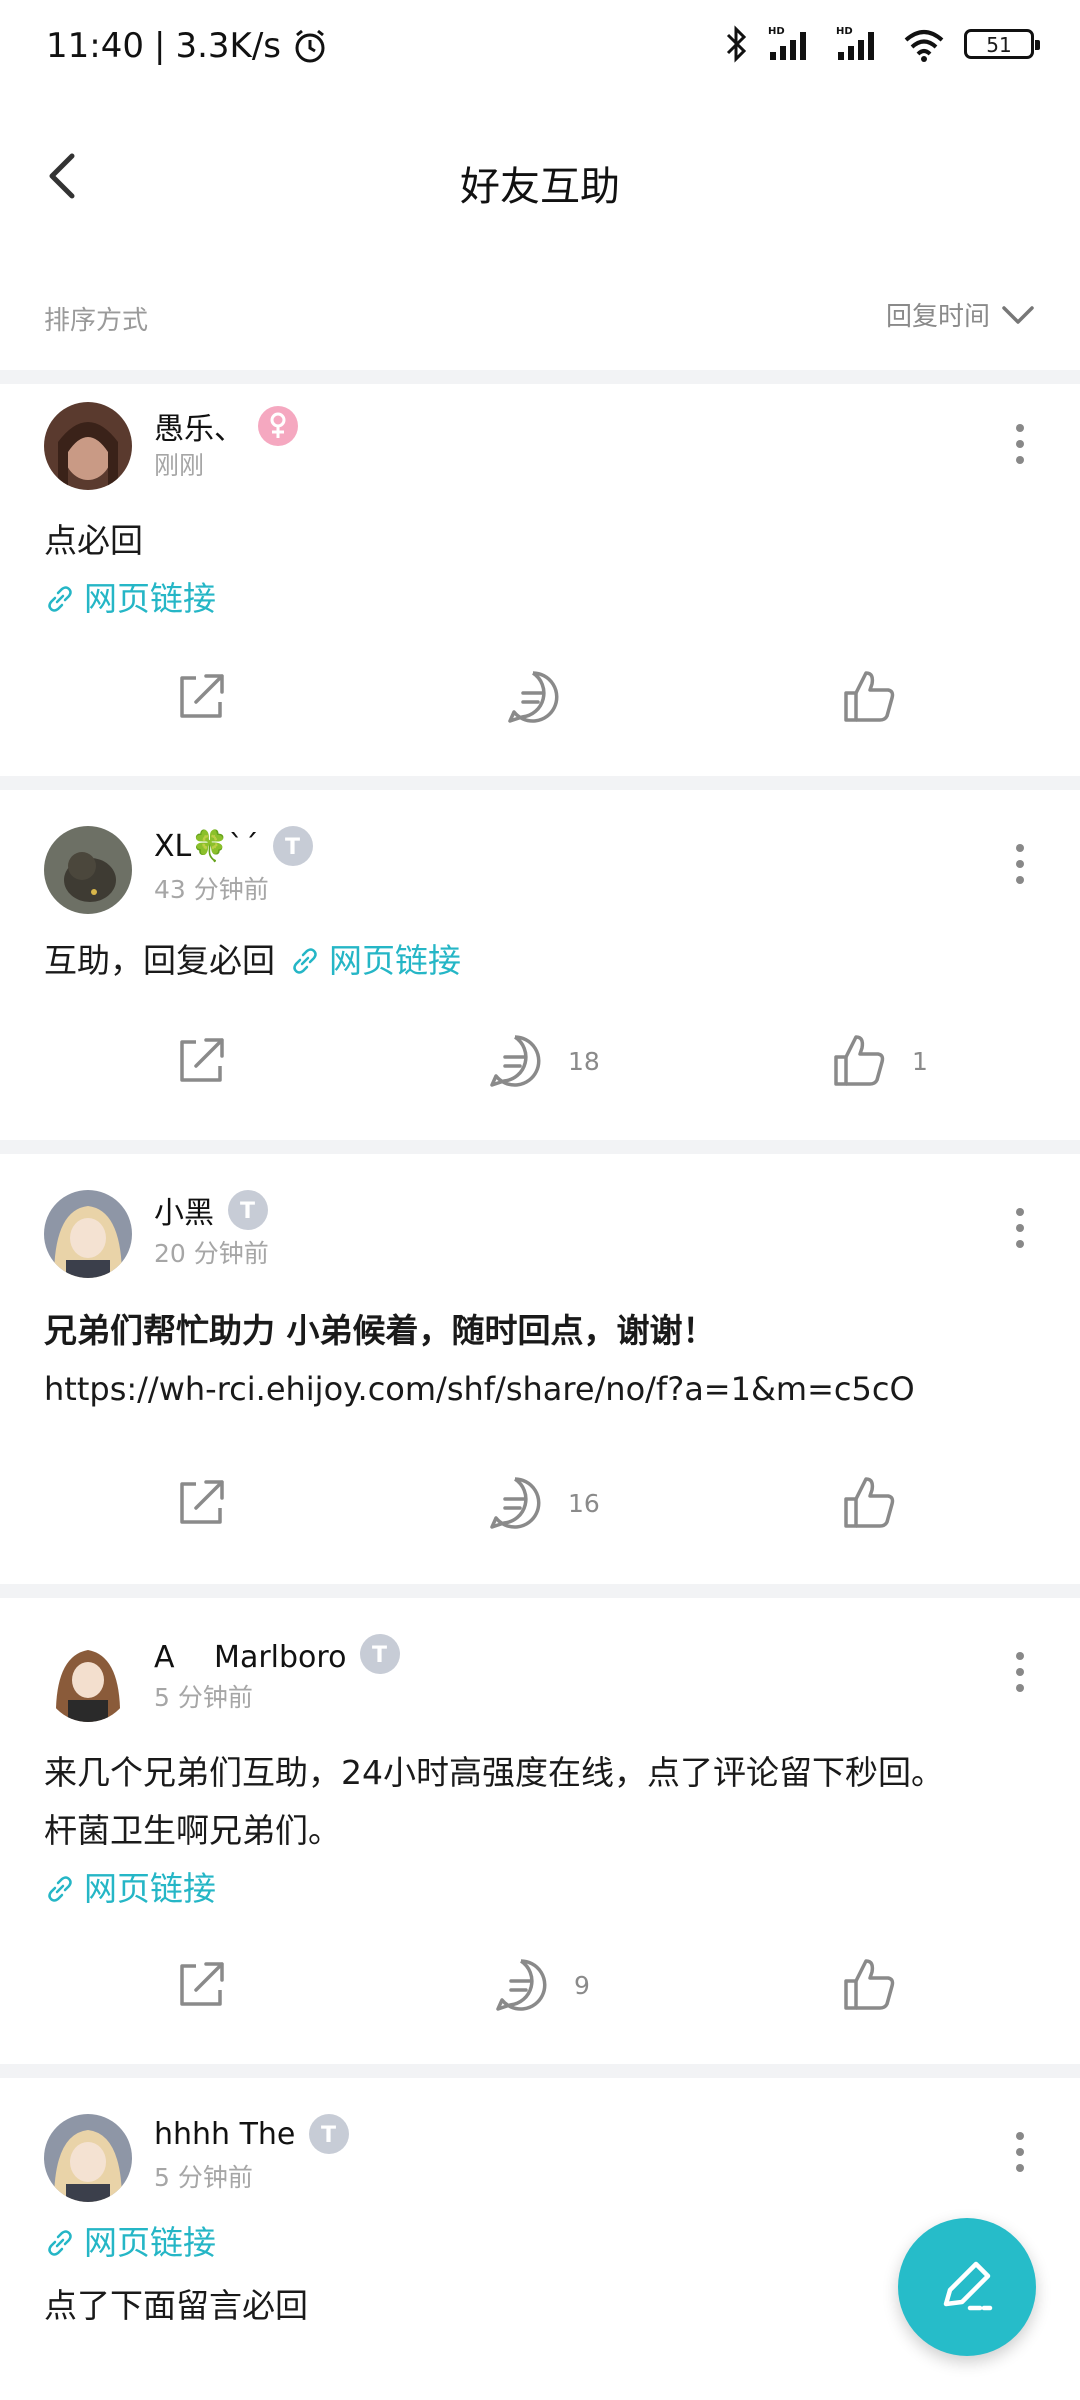 The height and width of the screenshot is (2400, 1080). I want to click on like-button: 1, so click(878, 1061).